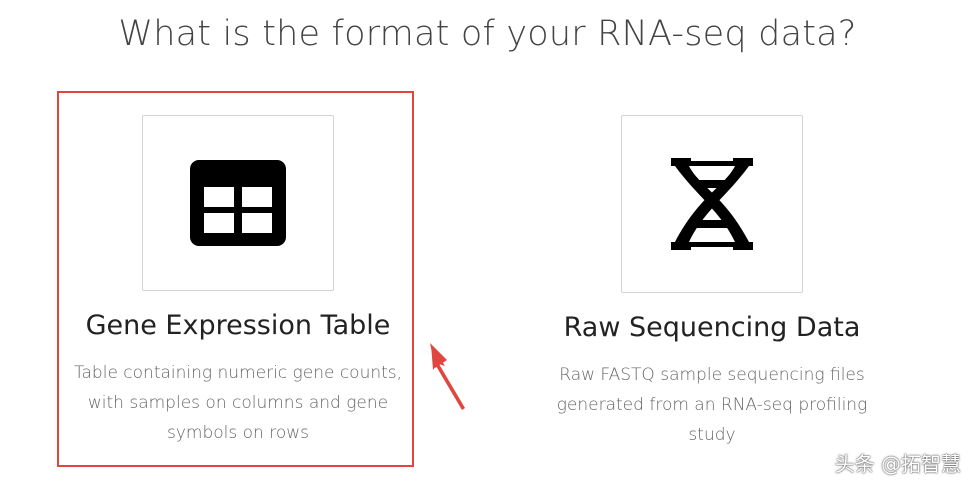  What do you see at coordinates (897, 464) in the screenshot?
I see `watermark-text: 头条 @拓智慧` at bounding box center [897, 464].